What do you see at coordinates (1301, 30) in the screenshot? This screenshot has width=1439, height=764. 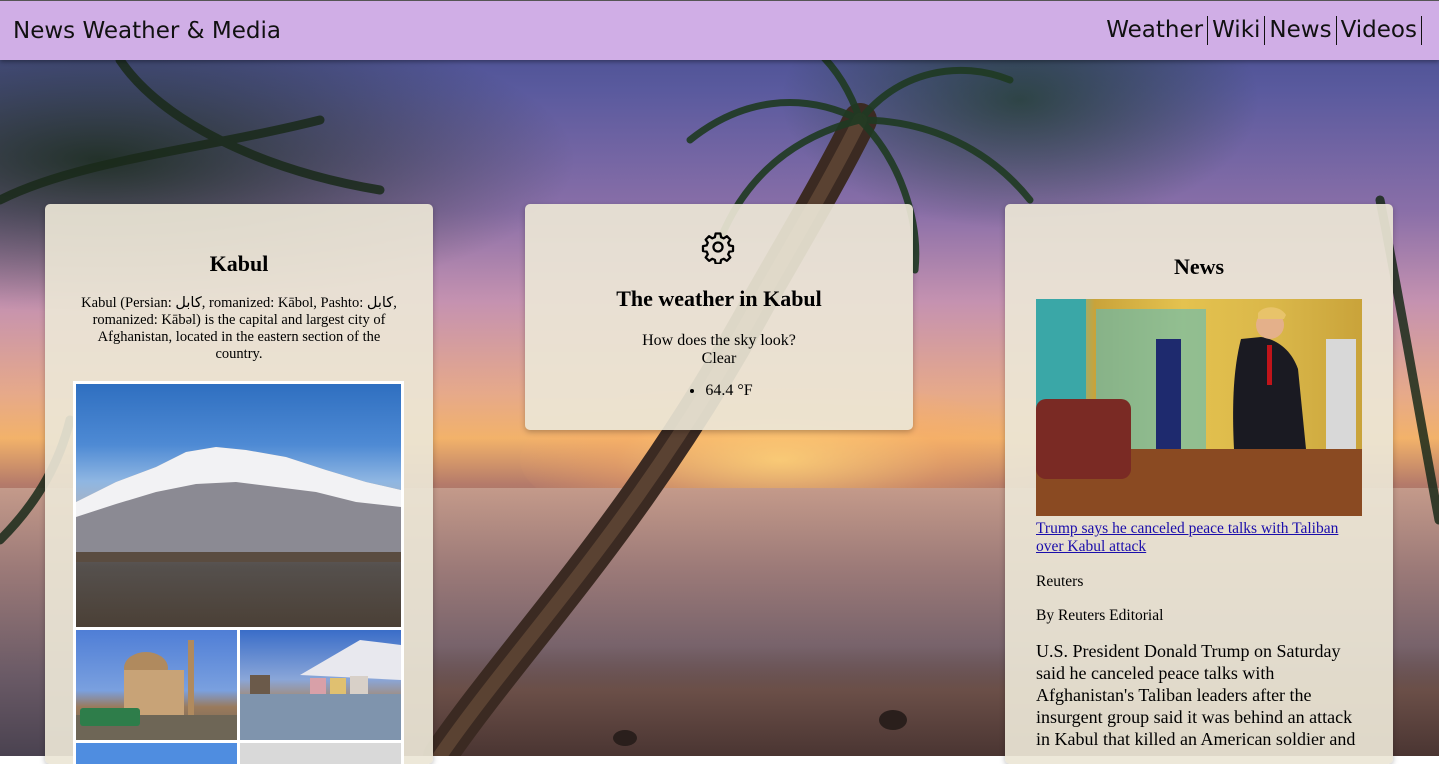 I see `nav-news: News` at bounding box center [1301, 30].